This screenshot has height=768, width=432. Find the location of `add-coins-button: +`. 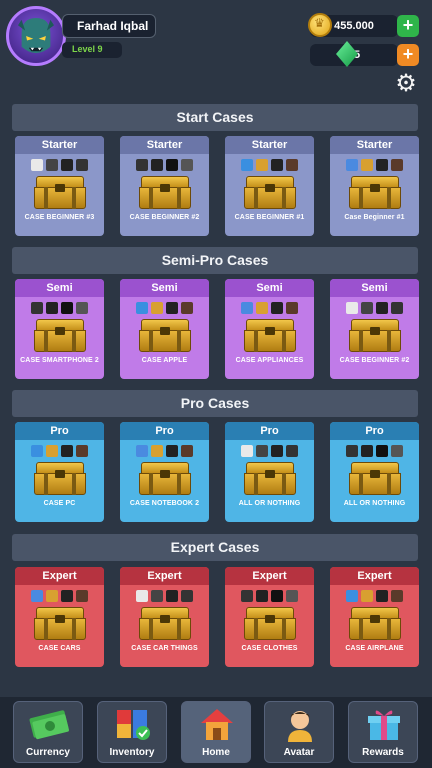

add-coins-button: + is located at coordinates (408, 26).